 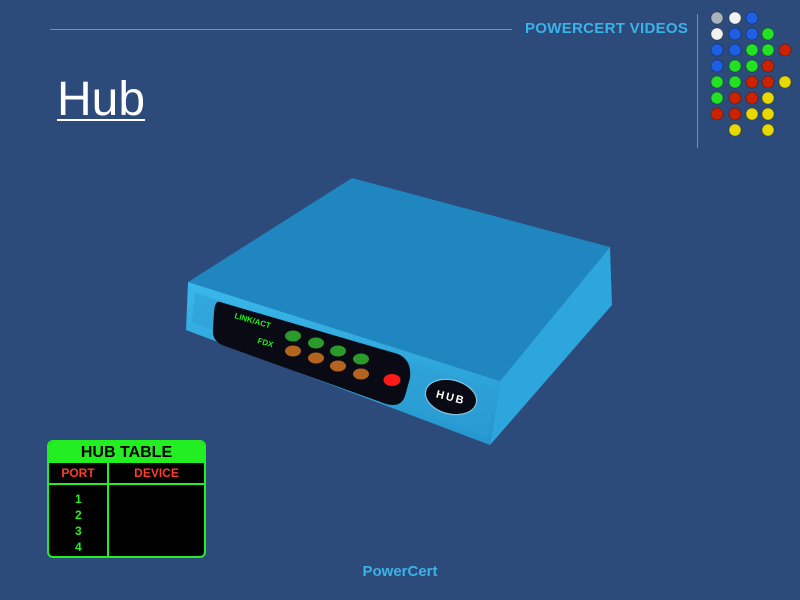 I want to click on port-list: 1 2 3 4, so click(x=79, y=520).